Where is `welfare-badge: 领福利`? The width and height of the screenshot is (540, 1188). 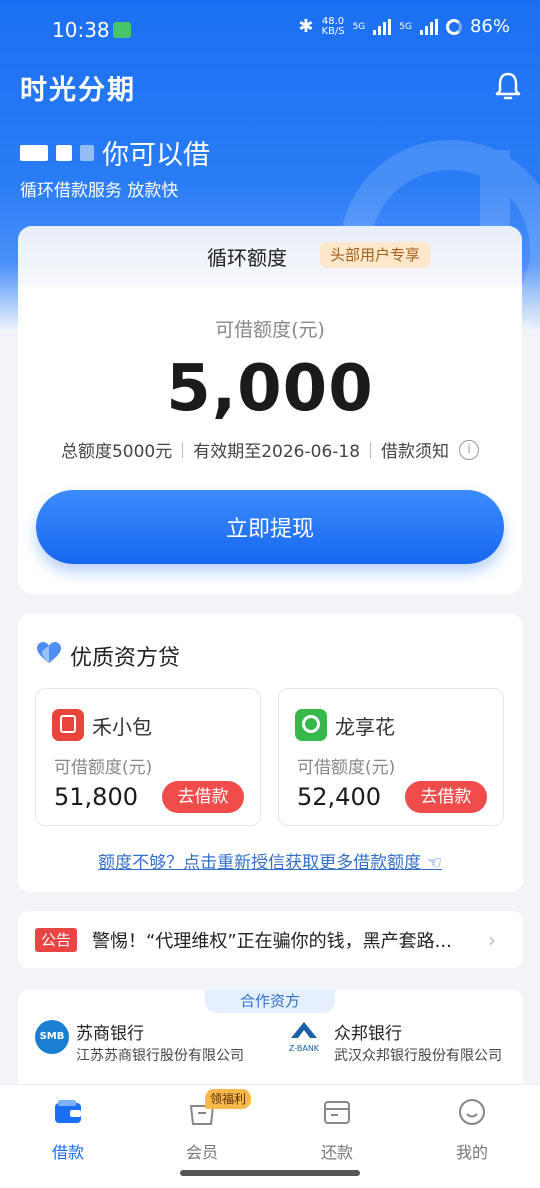
welfare-badge: 领福利 is located at coordinates (228, 1099).